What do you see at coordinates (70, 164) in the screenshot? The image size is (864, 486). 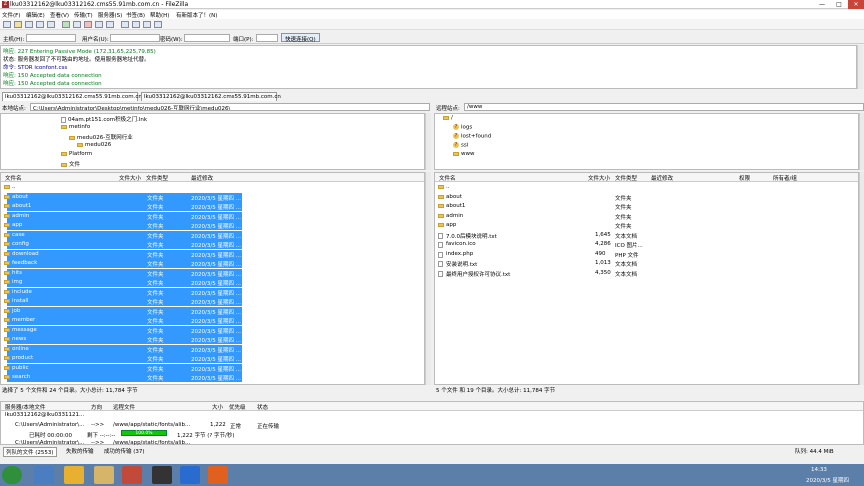 I see `tree-item: 文件` at bounding box center [70, 164].